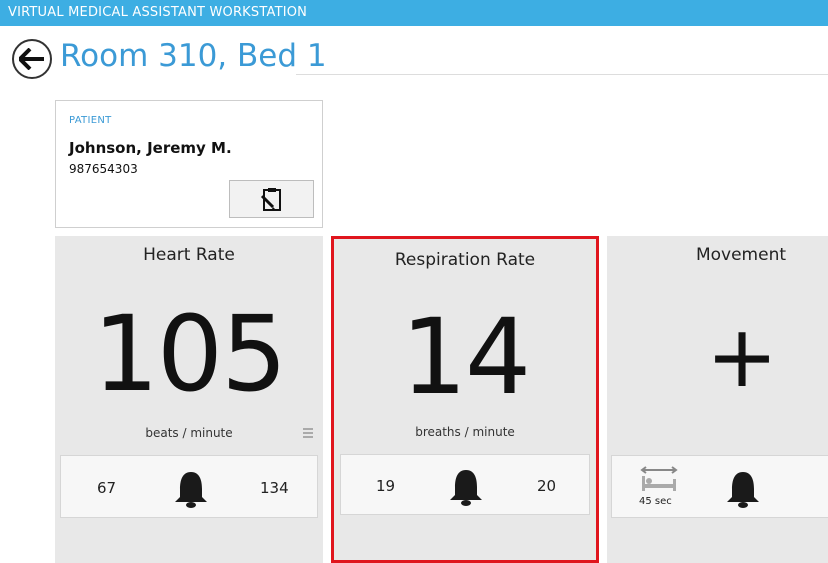  Describe the element at coordinates (465, 260) in the screenshot. I see `respiration-rate-title: Respiration Rate` at that location.